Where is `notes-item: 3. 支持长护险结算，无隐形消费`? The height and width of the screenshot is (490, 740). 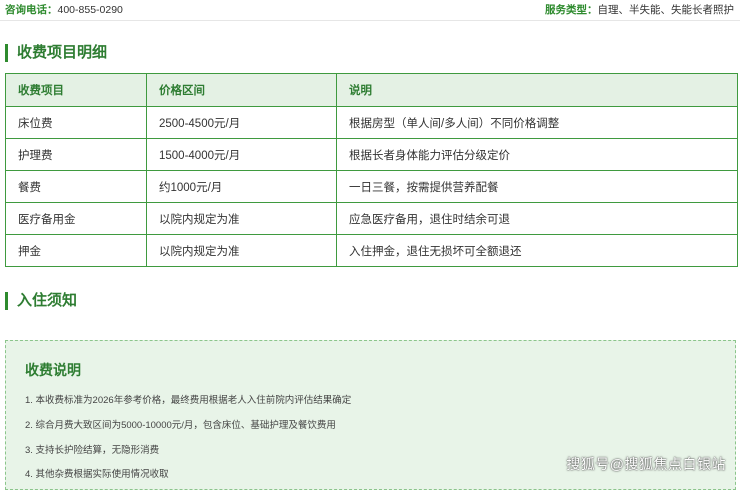
notes-item: 3. 支持长护险结算，无隐形消费 is located at coordinates (92, 450).